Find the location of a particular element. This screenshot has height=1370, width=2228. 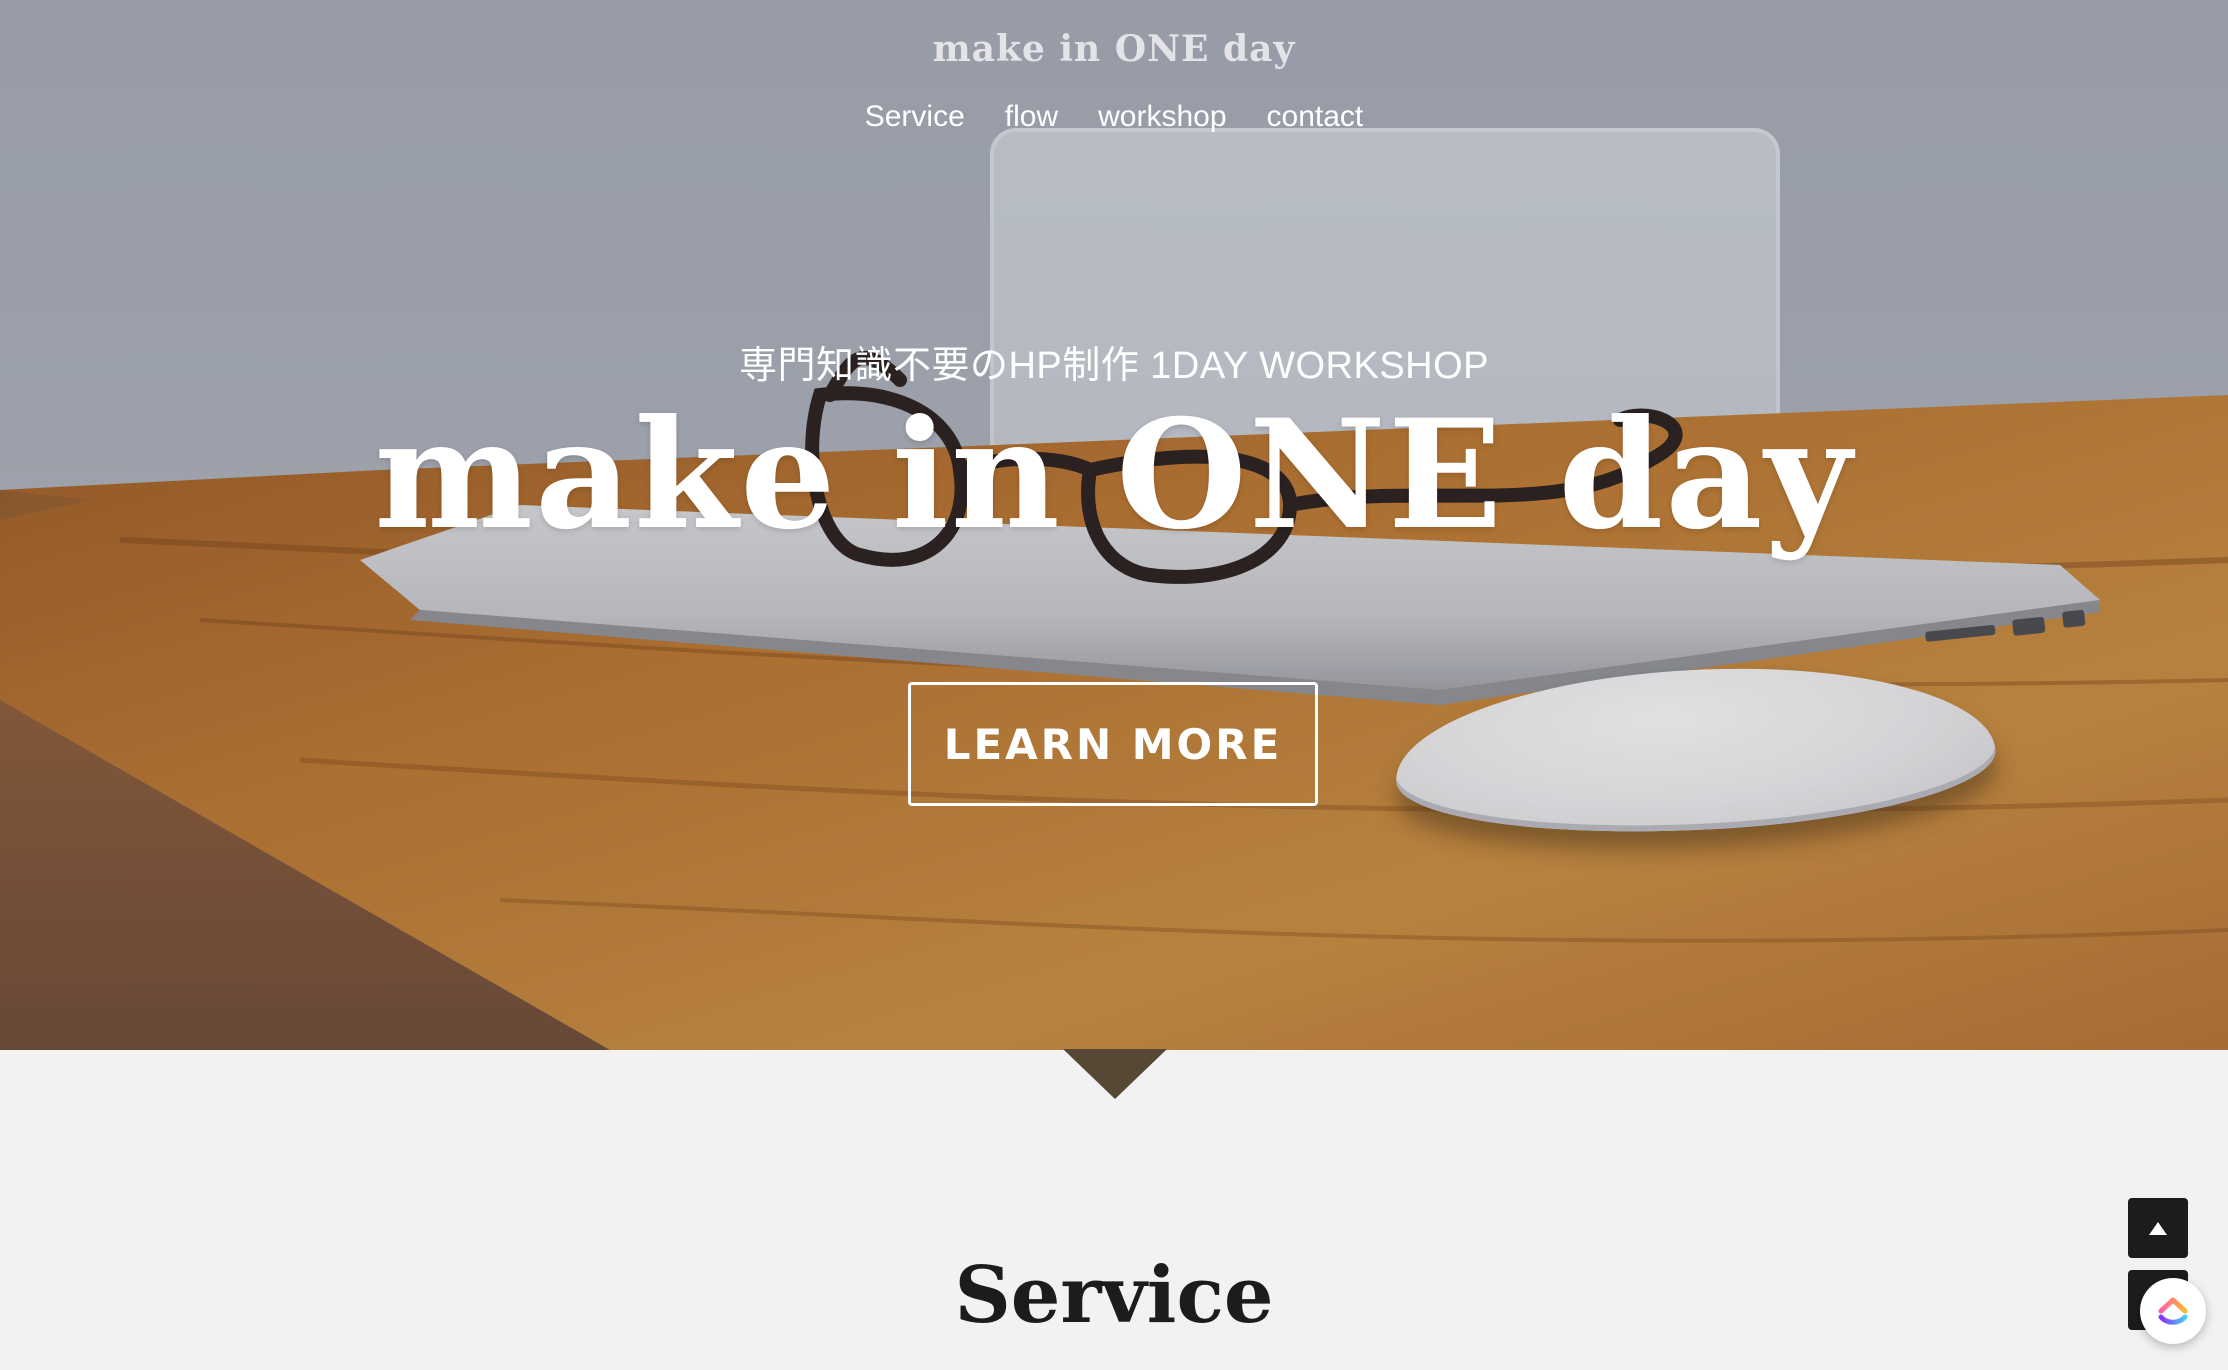

nav-item-contact: contact is located at coordinates (1315, 117).